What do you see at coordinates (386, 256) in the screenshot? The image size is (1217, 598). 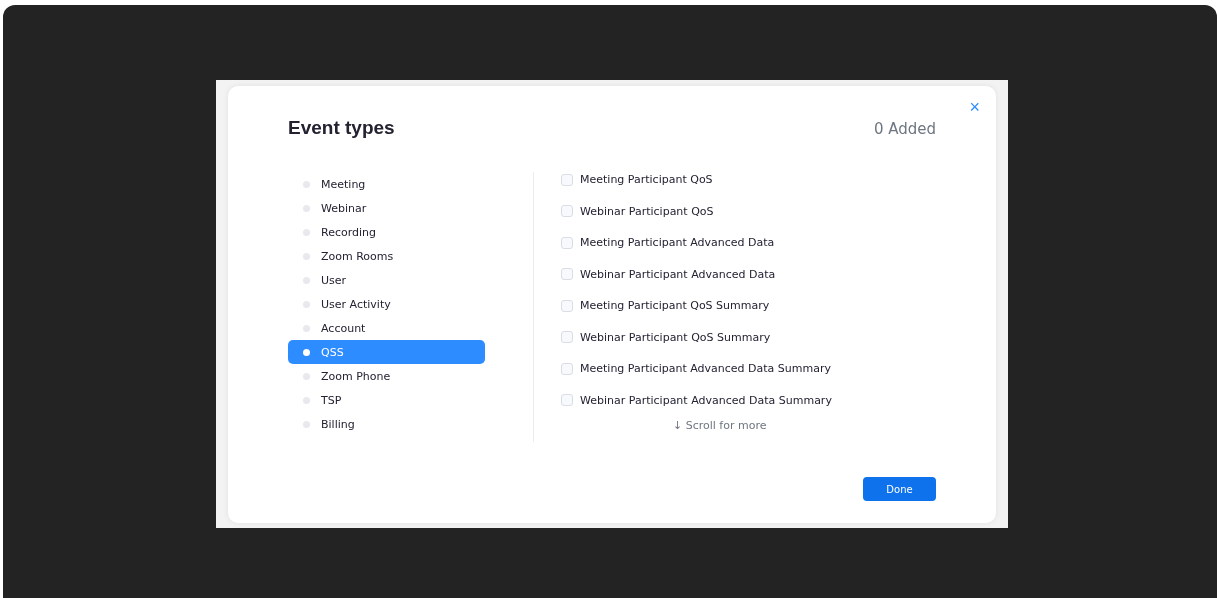 I see `category-item: Zoom Rooms` at bounding box center [386, 256].